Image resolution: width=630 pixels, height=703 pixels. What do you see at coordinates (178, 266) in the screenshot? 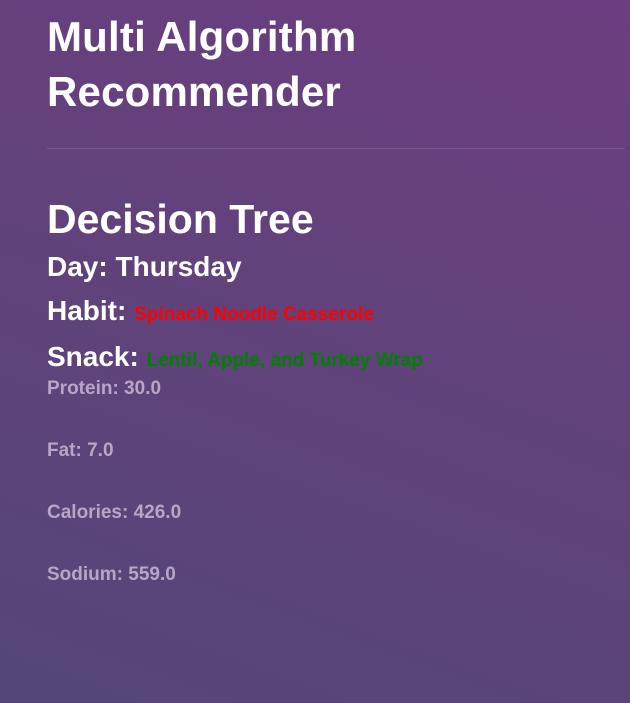
I see `day-value: Thursday` at bounding box center [178, 266].